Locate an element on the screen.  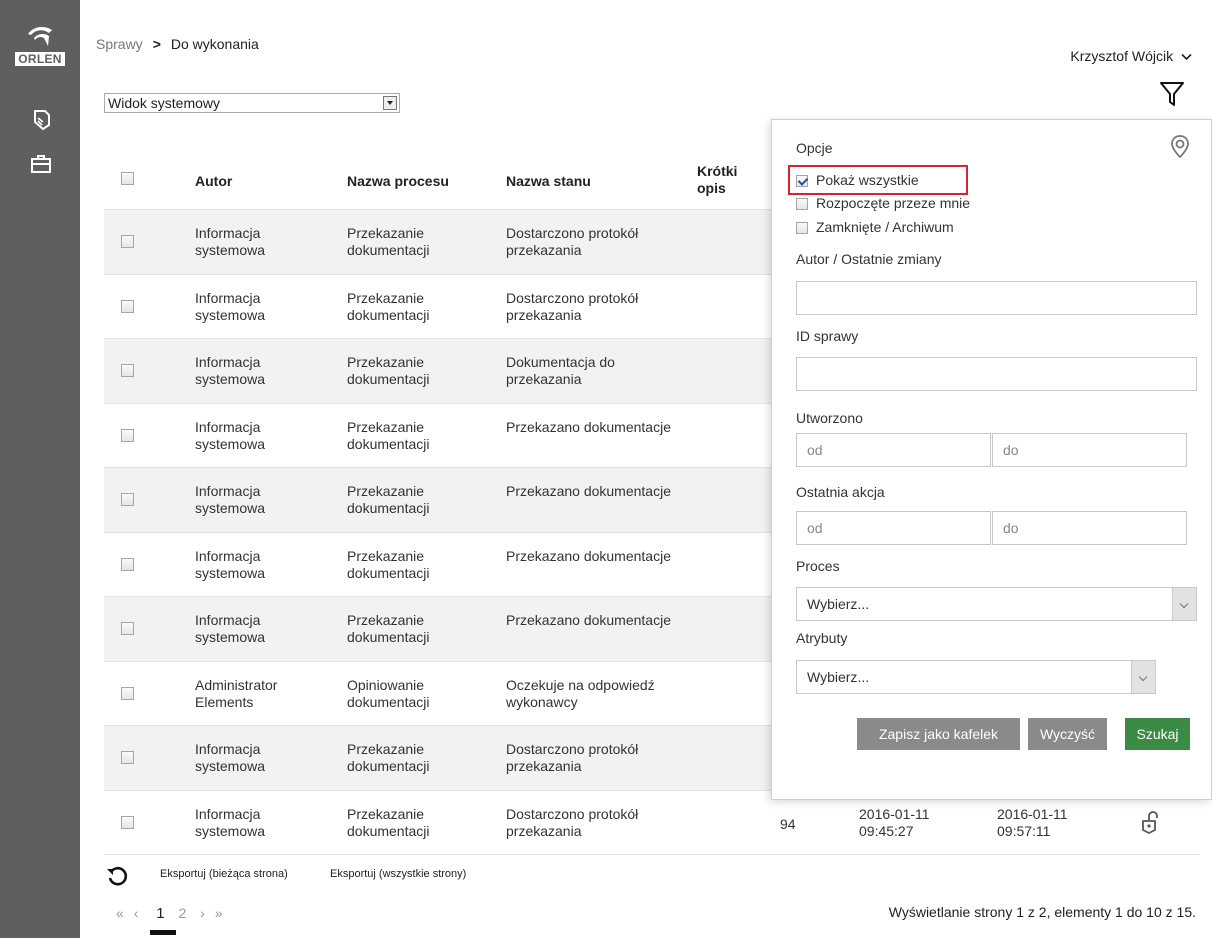
documents-icon is located at coordinates (41, 120).